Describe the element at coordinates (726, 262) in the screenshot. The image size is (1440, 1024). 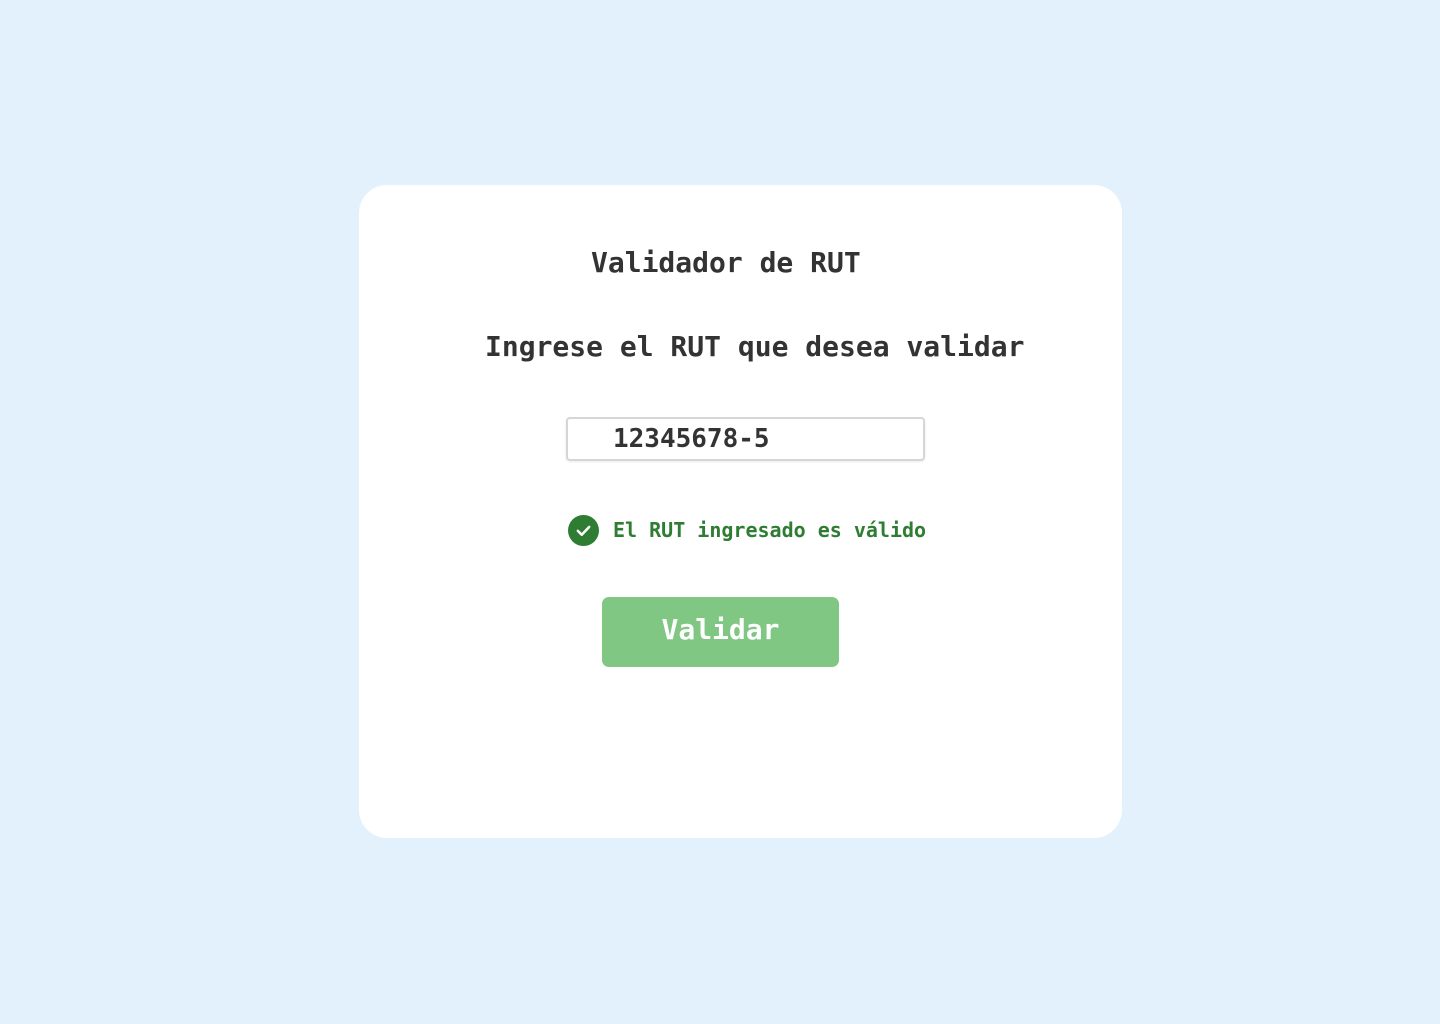
I see `page-title: Validador de RUT` at that location.